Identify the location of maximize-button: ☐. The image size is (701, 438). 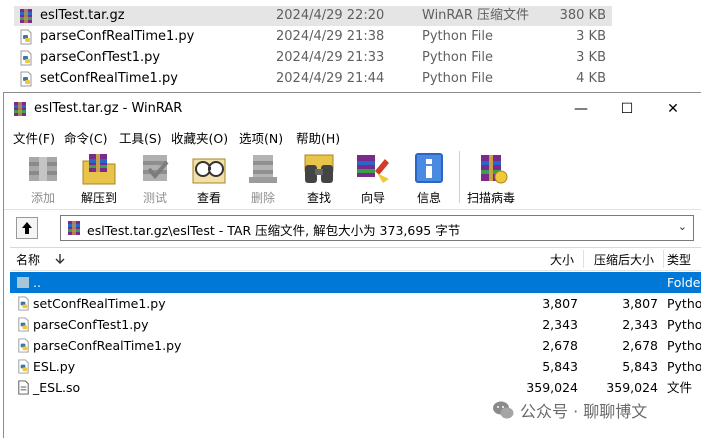
(627, 109).